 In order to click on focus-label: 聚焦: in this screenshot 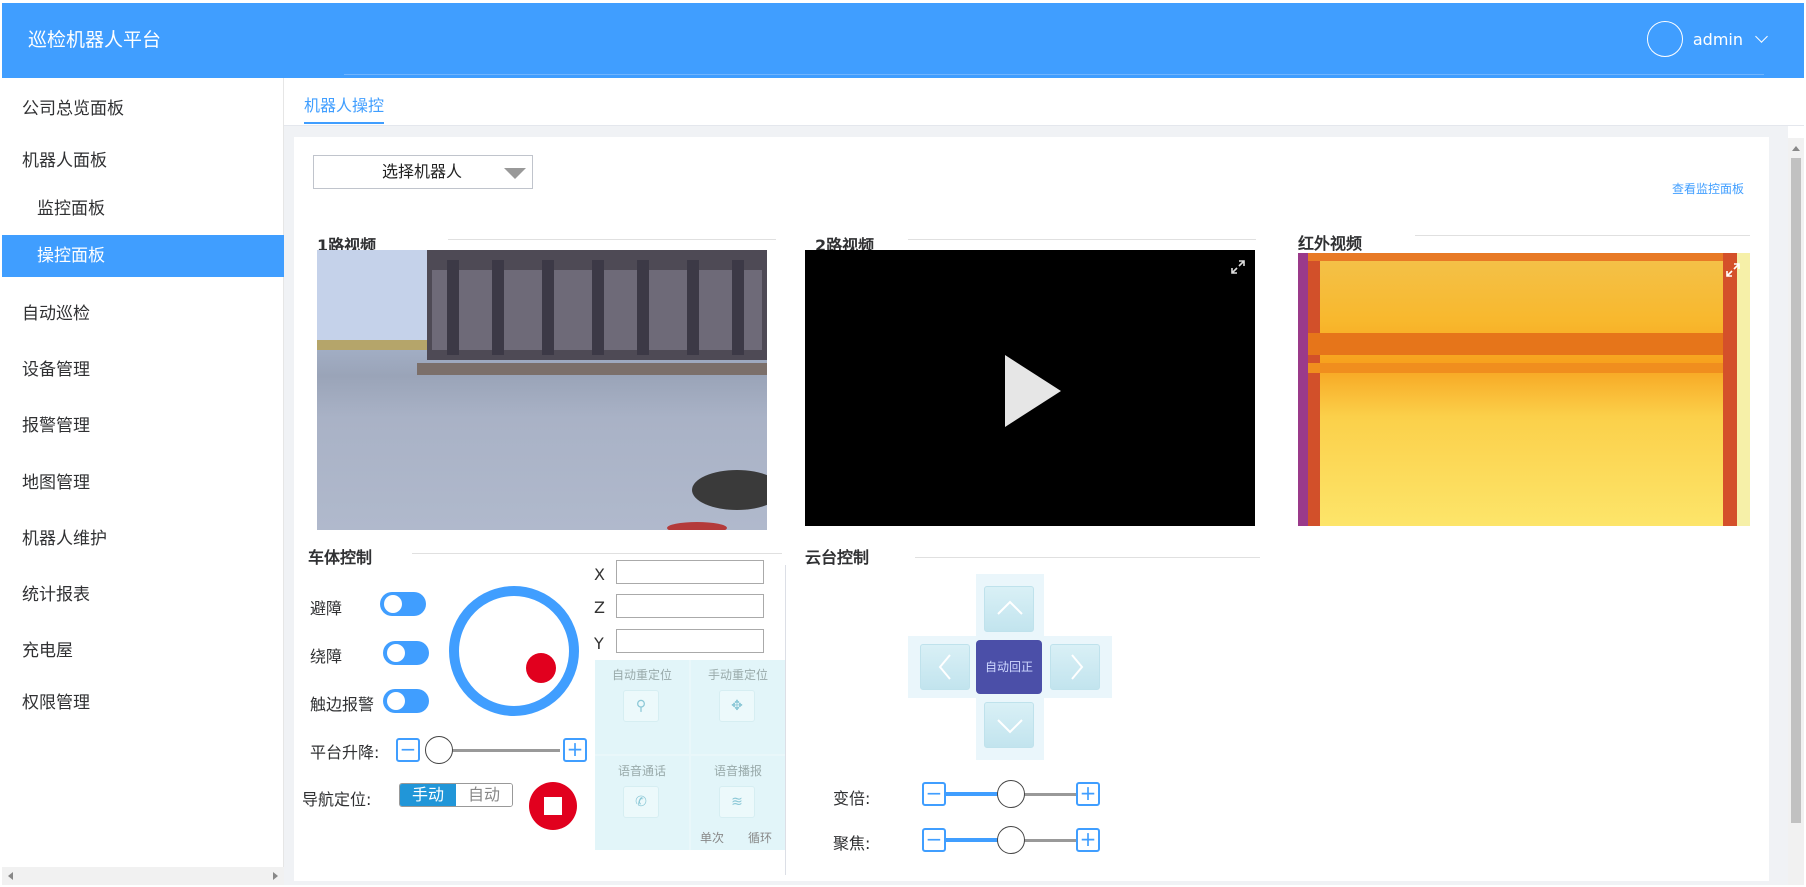, I will do `click(852, 843)`.